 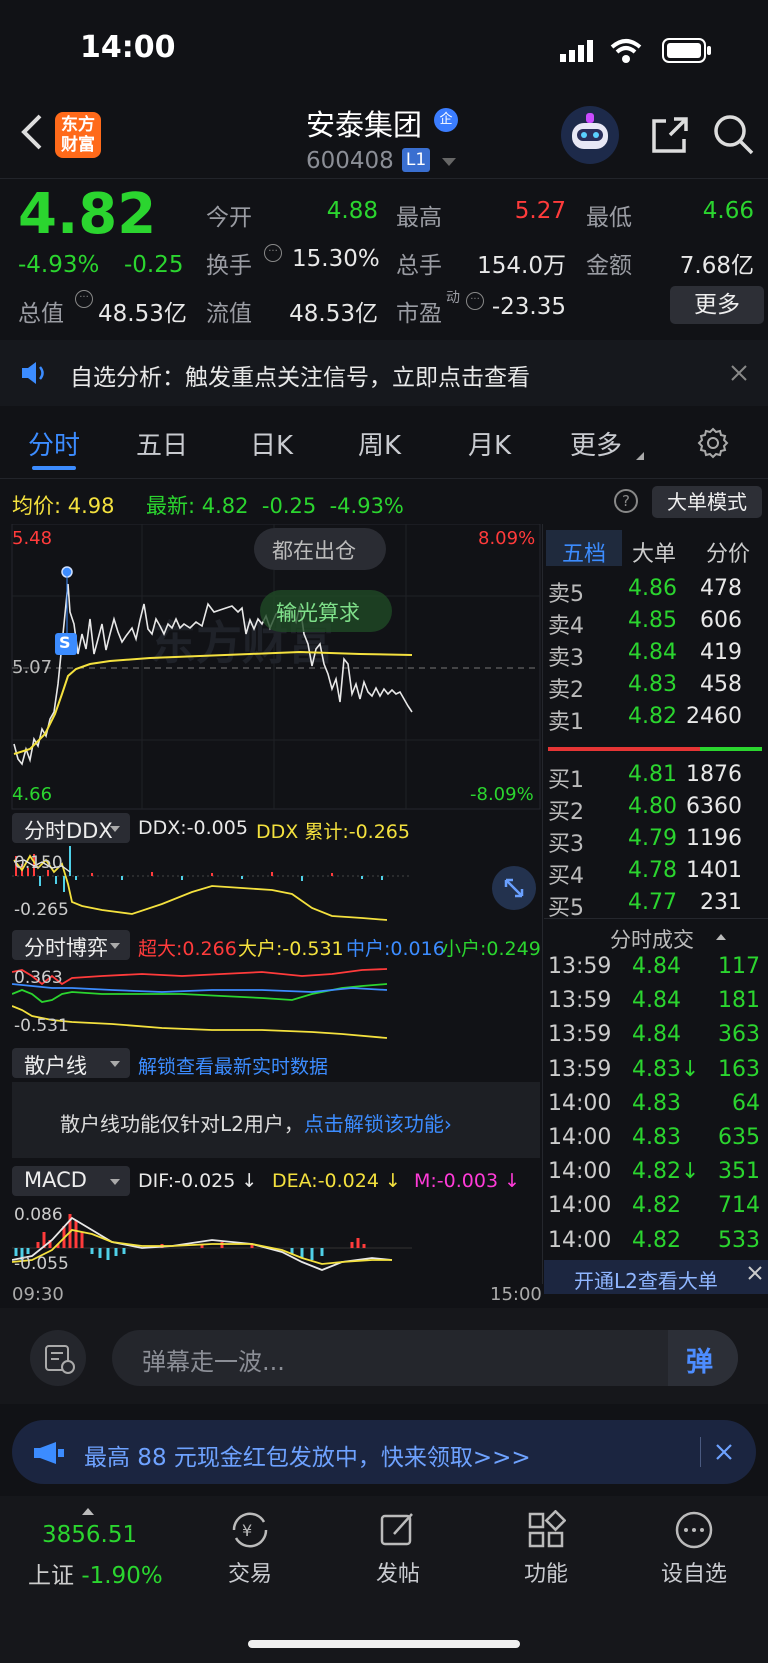 I want to click on nav-watchlist: 设自选, so click(x=694, y=1572).